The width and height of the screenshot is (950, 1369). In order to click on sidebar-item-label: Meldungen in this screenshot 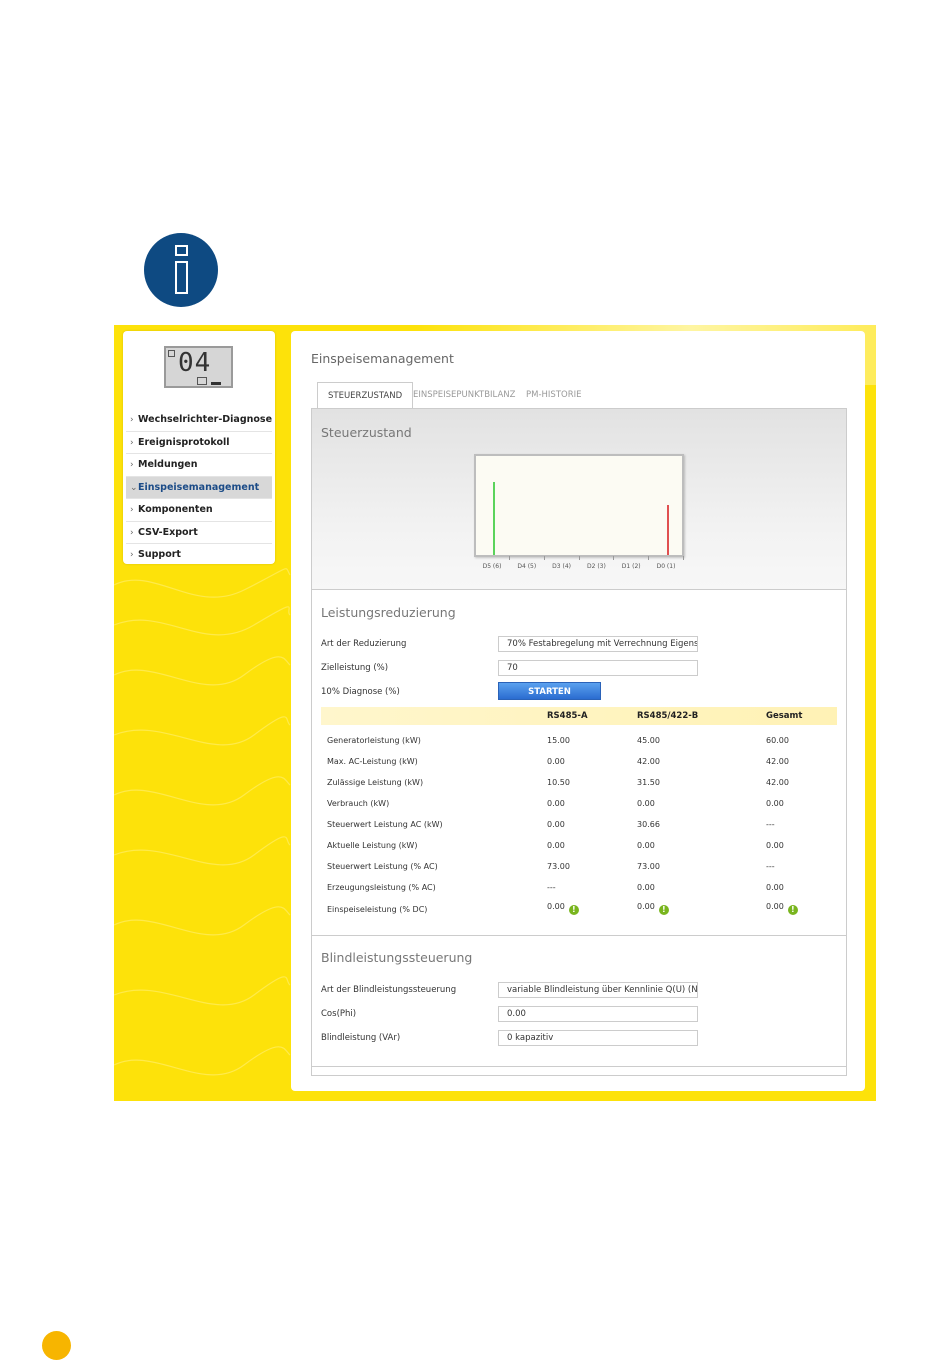, I will do `click(168, 464)`.